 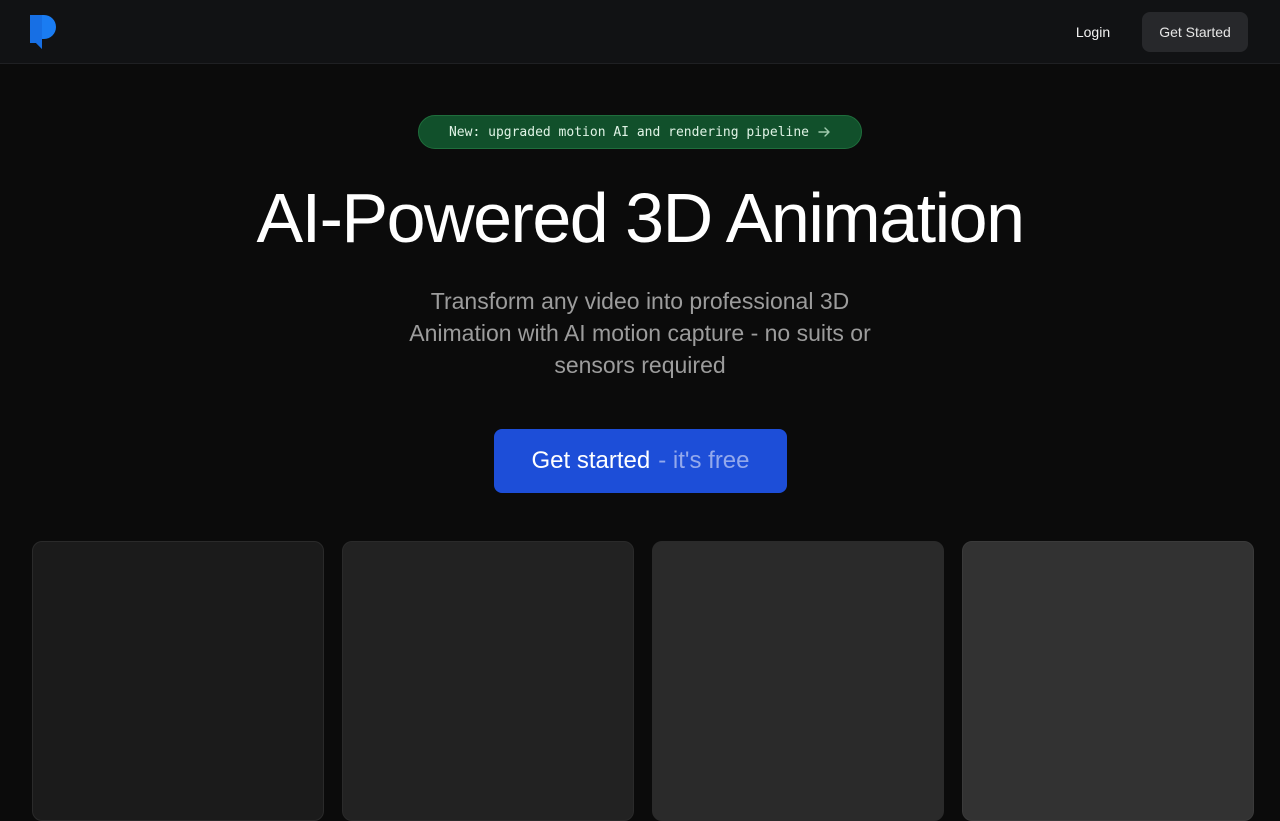 What do you see at coordinates (640, 218) in the screenshot?
I see `hero-title: AI-Powered 3D Animation` at bounding box center [640, 218].